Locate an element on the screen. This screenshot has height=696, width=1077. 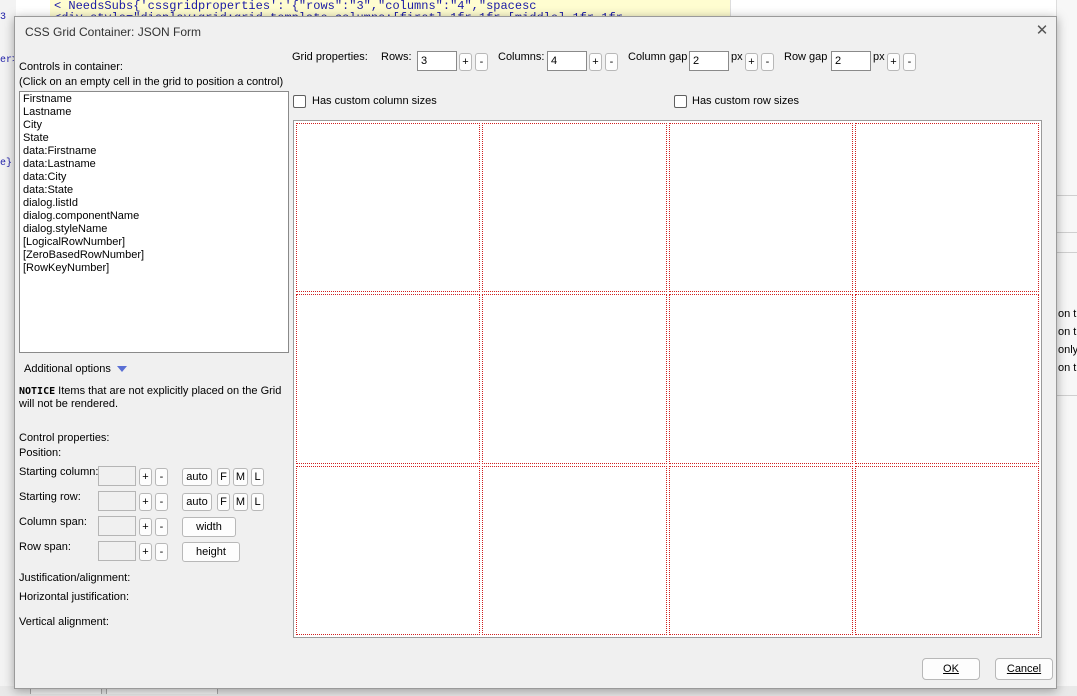
list-item: dialog.componentName is located at coordinates (154, 216).